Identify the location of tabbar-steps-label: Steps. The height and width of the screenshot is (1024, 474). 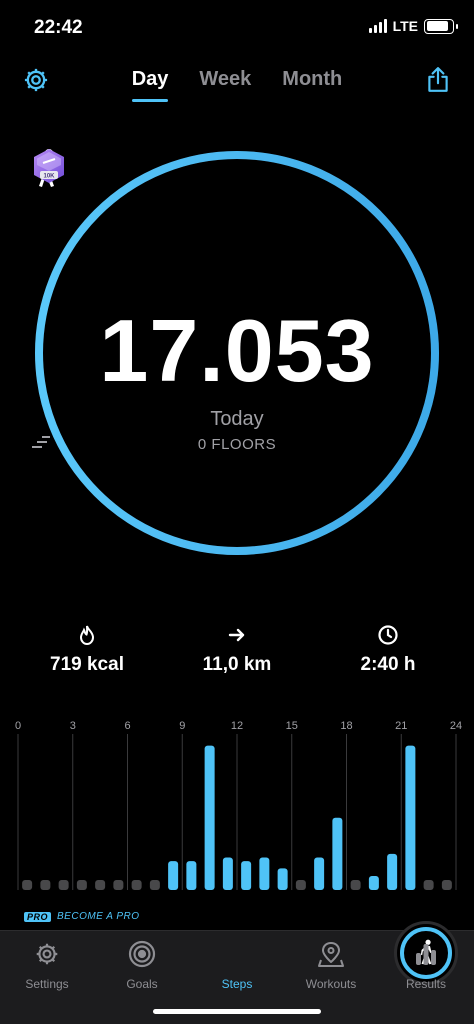
(237, 984).